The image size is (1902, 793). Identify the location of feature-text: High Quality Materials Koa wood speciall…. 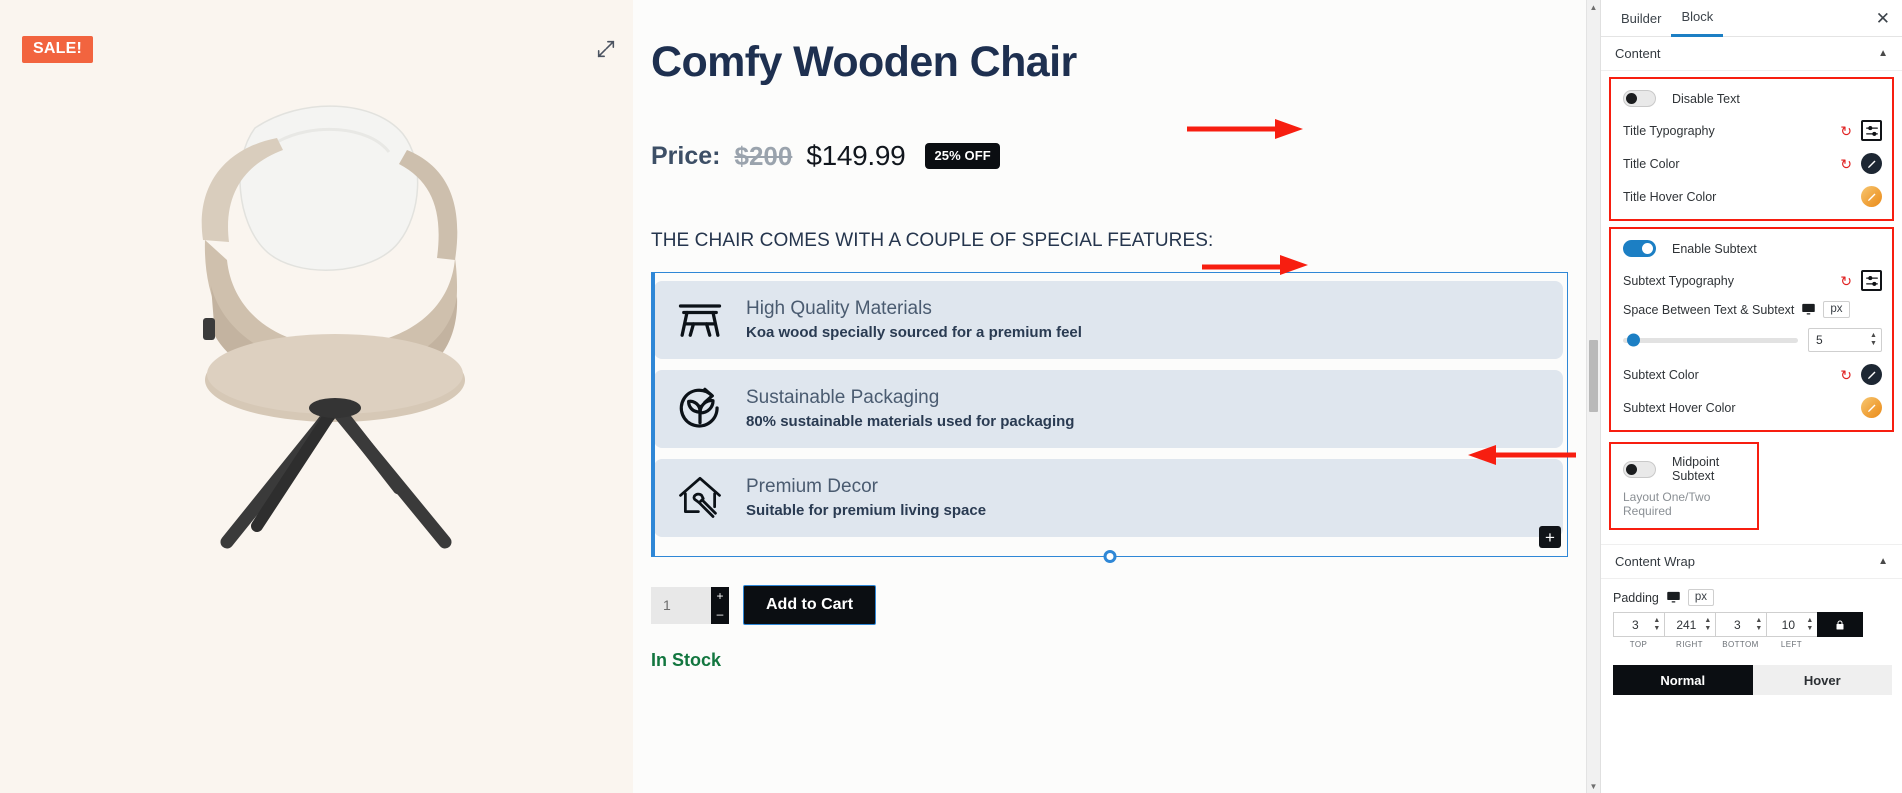
(914, 319).